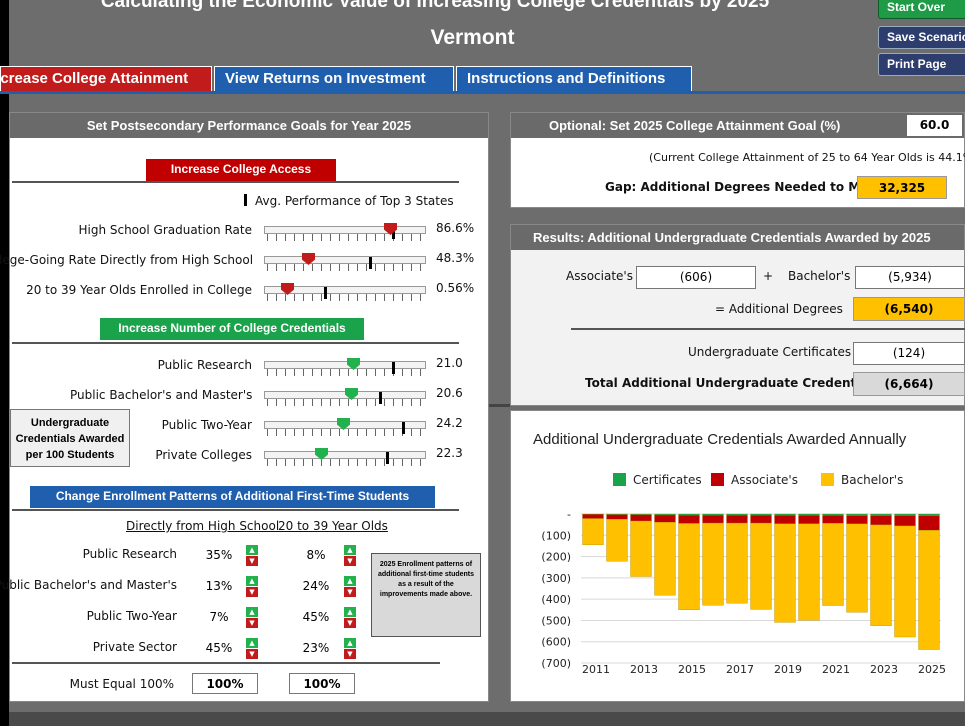 The width and height of the screenshot is (965, 726). Describe the element at coordinates (617, 540) in the screenshot. I see `bar-bachelors-2012` at that location.